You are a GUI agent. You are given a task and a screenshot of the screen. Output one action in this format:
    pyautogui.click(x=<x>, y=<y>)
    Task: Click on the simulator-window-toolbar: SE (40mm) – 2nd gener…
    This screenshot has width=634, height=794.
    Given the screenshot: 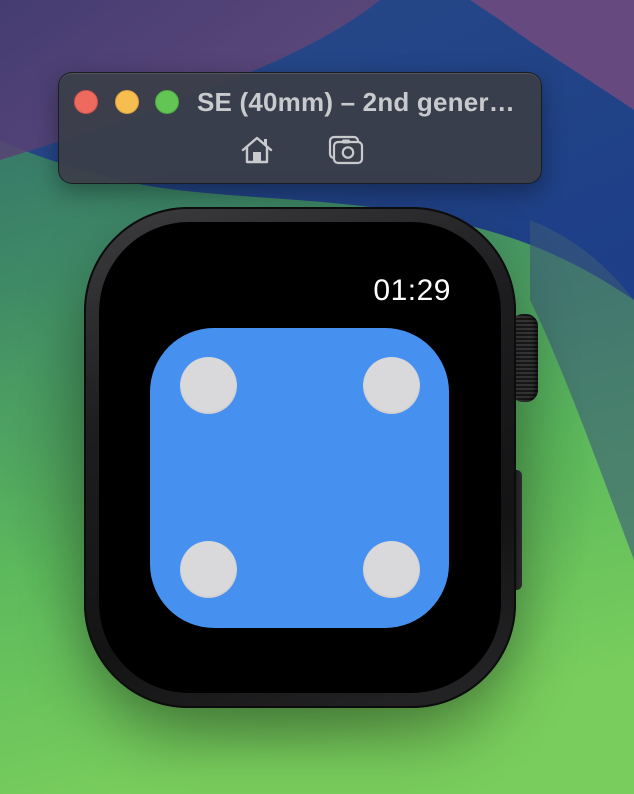 What is the action you would take?
    pyautogui.click(x=300, y=128)
    